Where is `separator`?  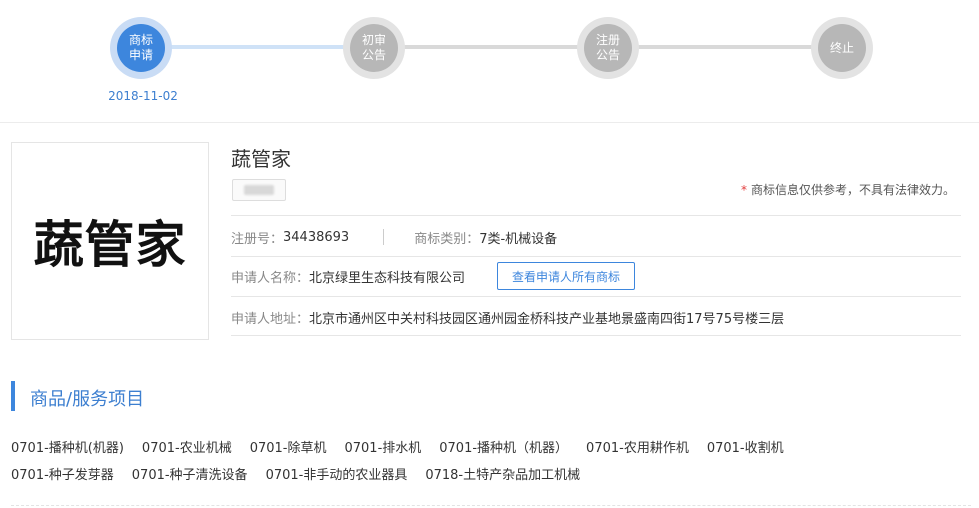 separator is located at coordinates (384, 237).